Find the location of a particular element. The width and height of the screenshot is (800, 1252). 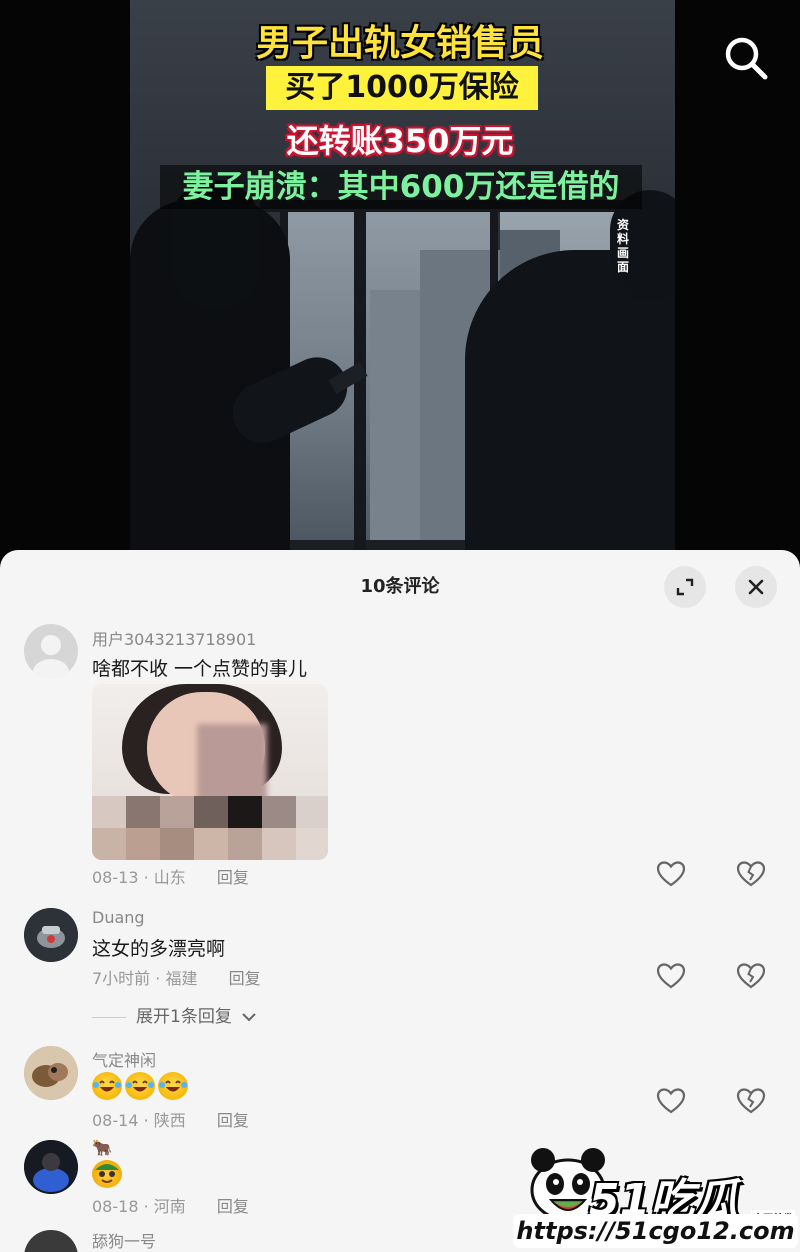

comment-username: Duang is located at coordinates (118, 917).